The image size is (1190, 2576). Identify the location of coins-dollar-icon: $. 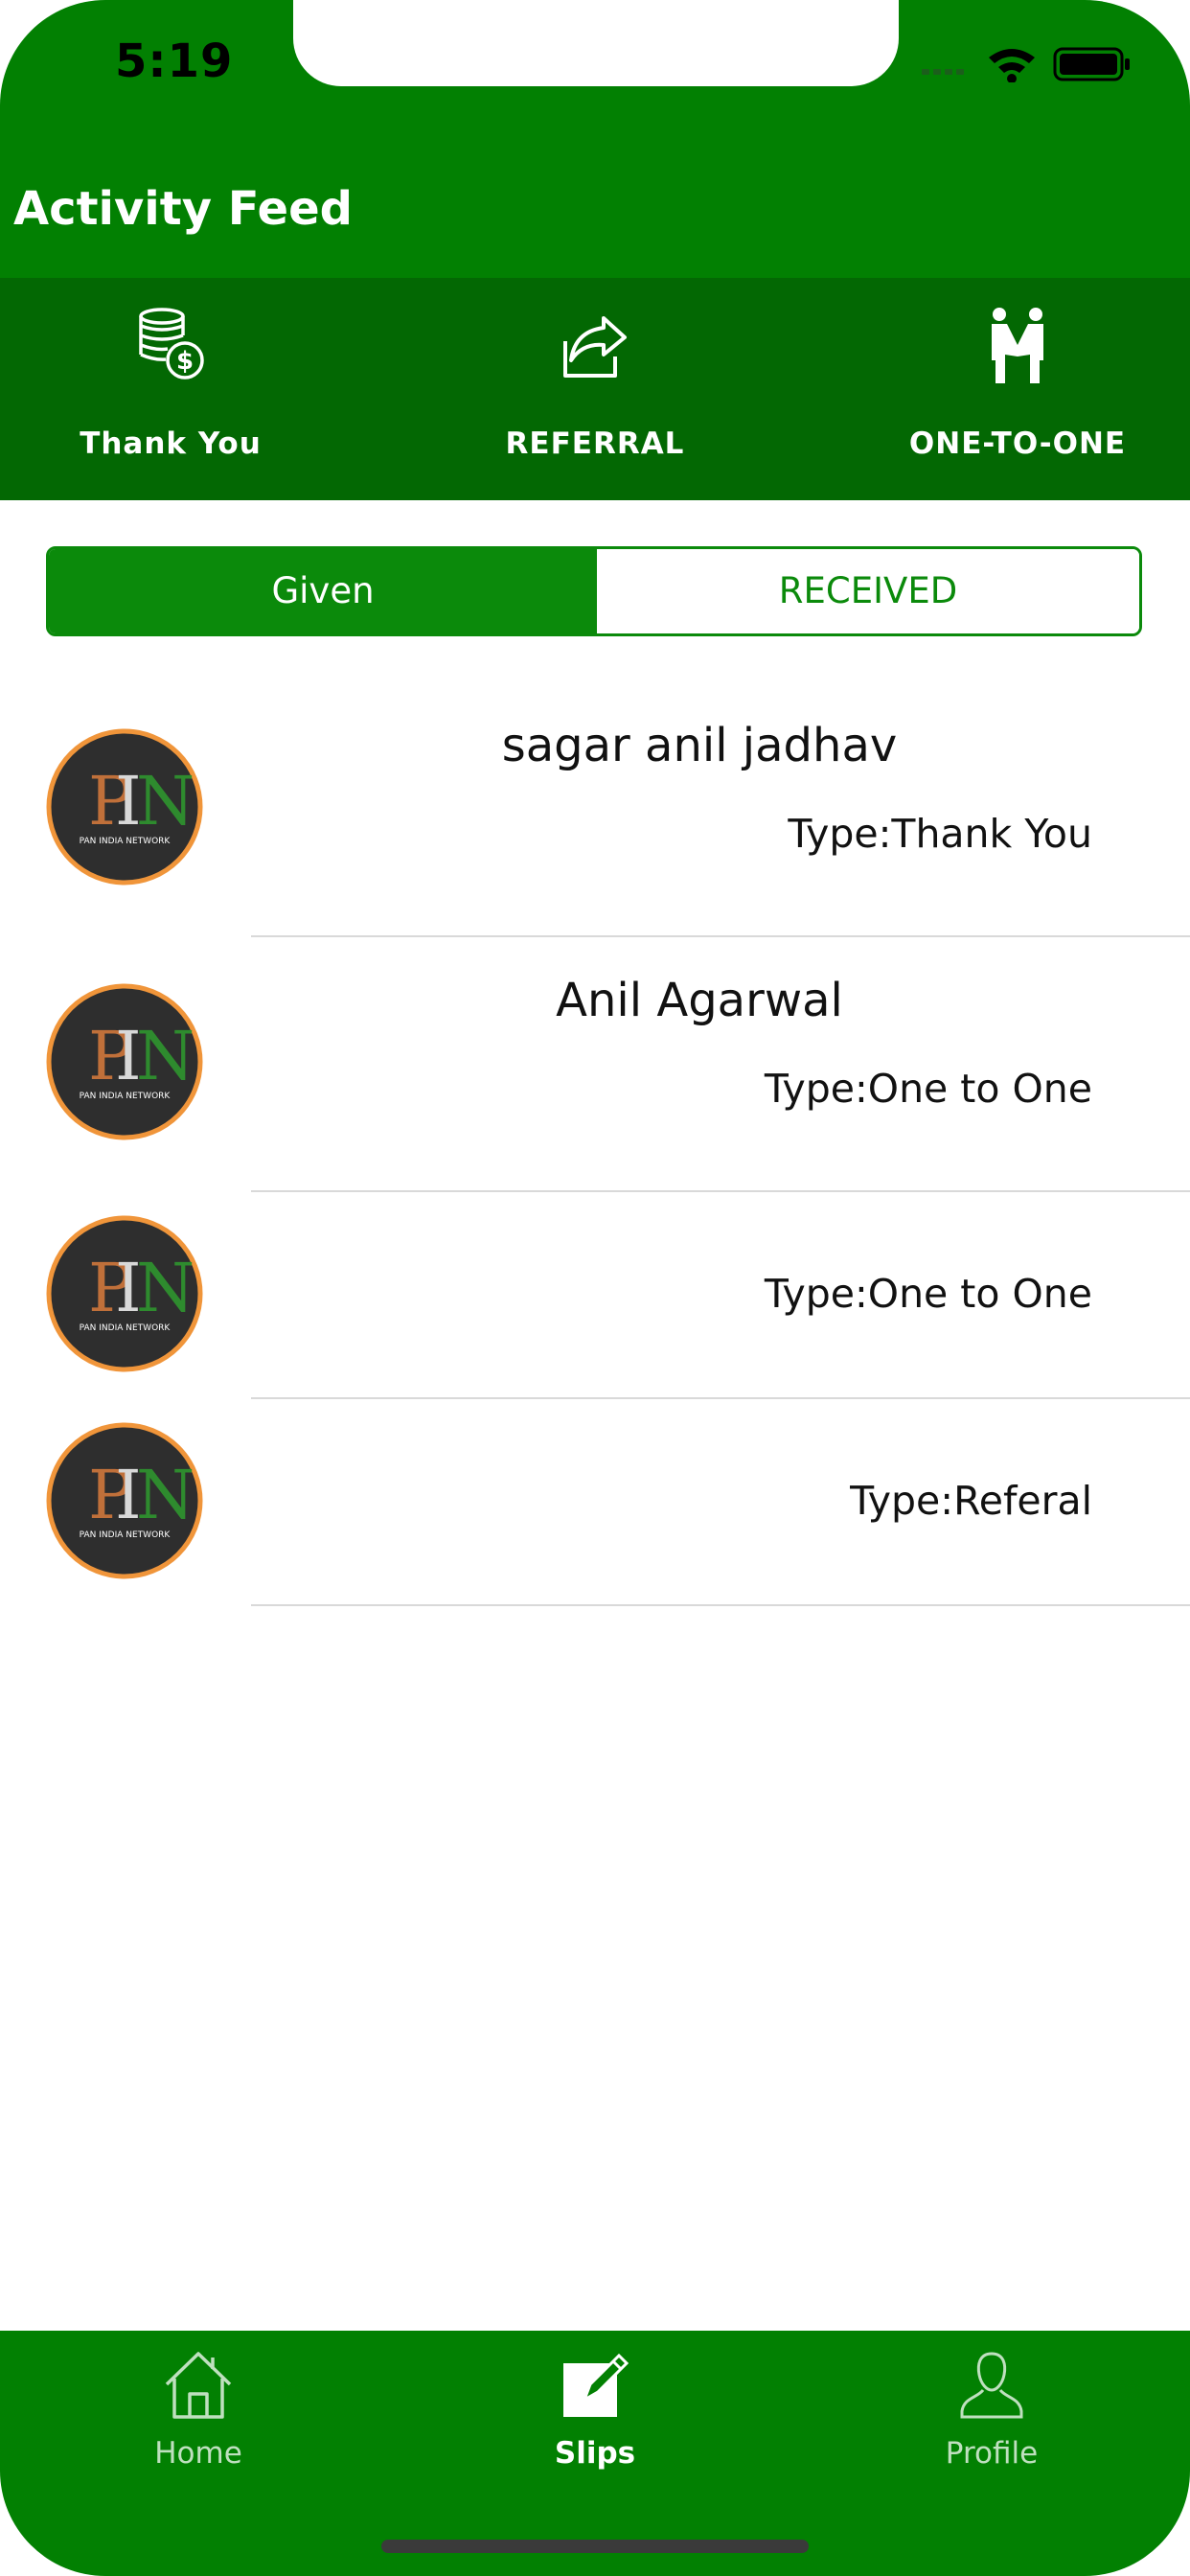
(171, 345).